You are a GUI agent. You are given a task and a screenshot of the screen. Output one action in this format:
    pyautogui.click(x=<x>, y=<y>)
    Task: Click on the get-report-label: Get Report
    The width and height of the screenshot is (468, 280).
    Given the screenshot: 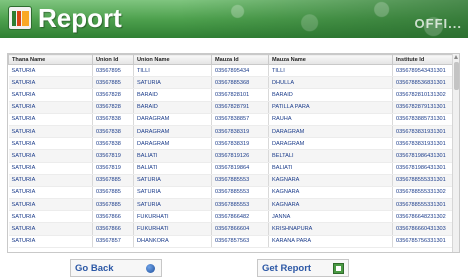 What is the action you would take?
    pyautogui.click(x=287, y=268)
    